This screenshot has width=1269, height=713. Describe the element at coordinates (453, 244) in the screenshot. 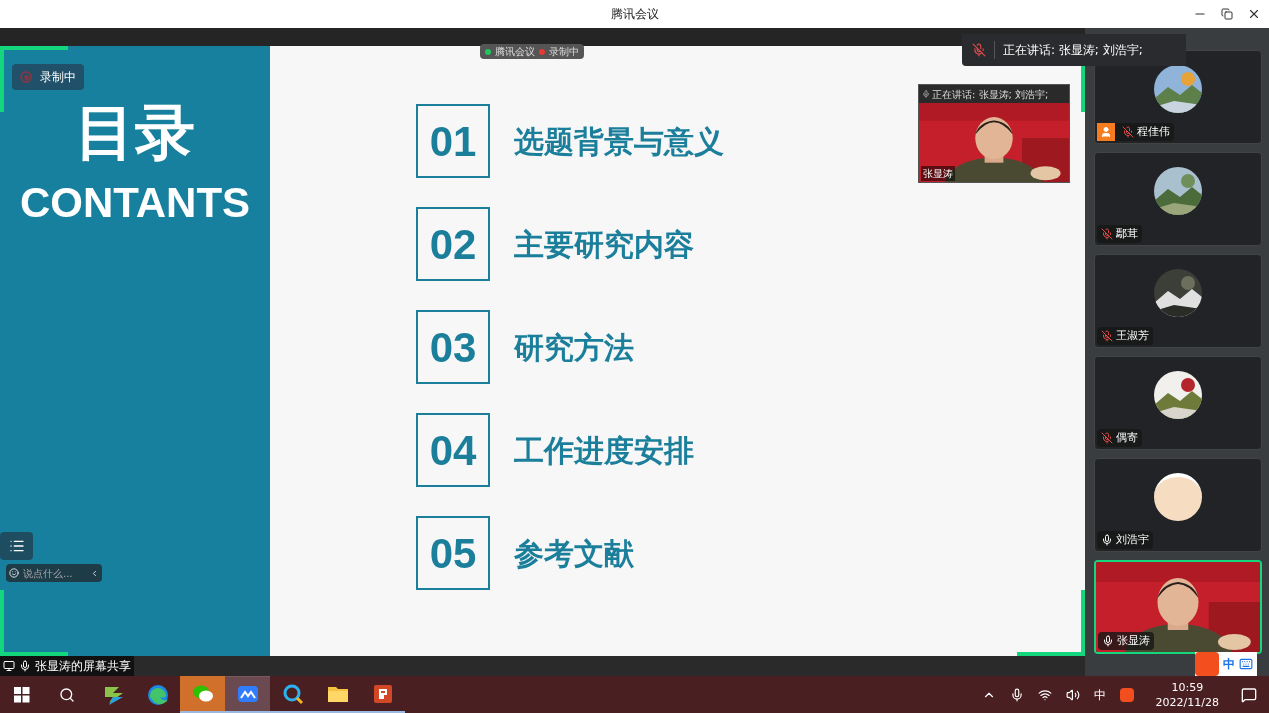

I see `section-number: 02` at that location.